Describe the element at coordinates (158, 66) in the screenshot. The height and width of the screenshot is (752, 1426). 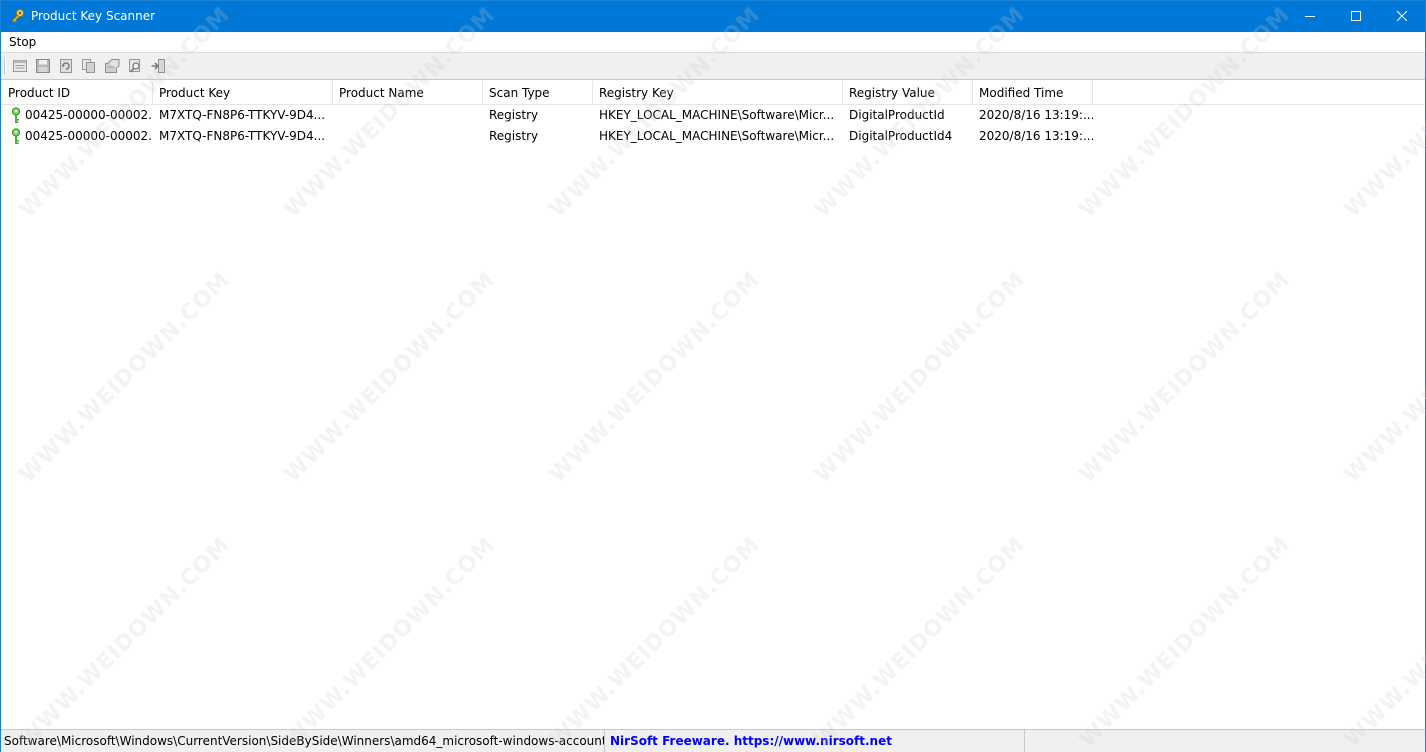
I see `exit-button` at that location.